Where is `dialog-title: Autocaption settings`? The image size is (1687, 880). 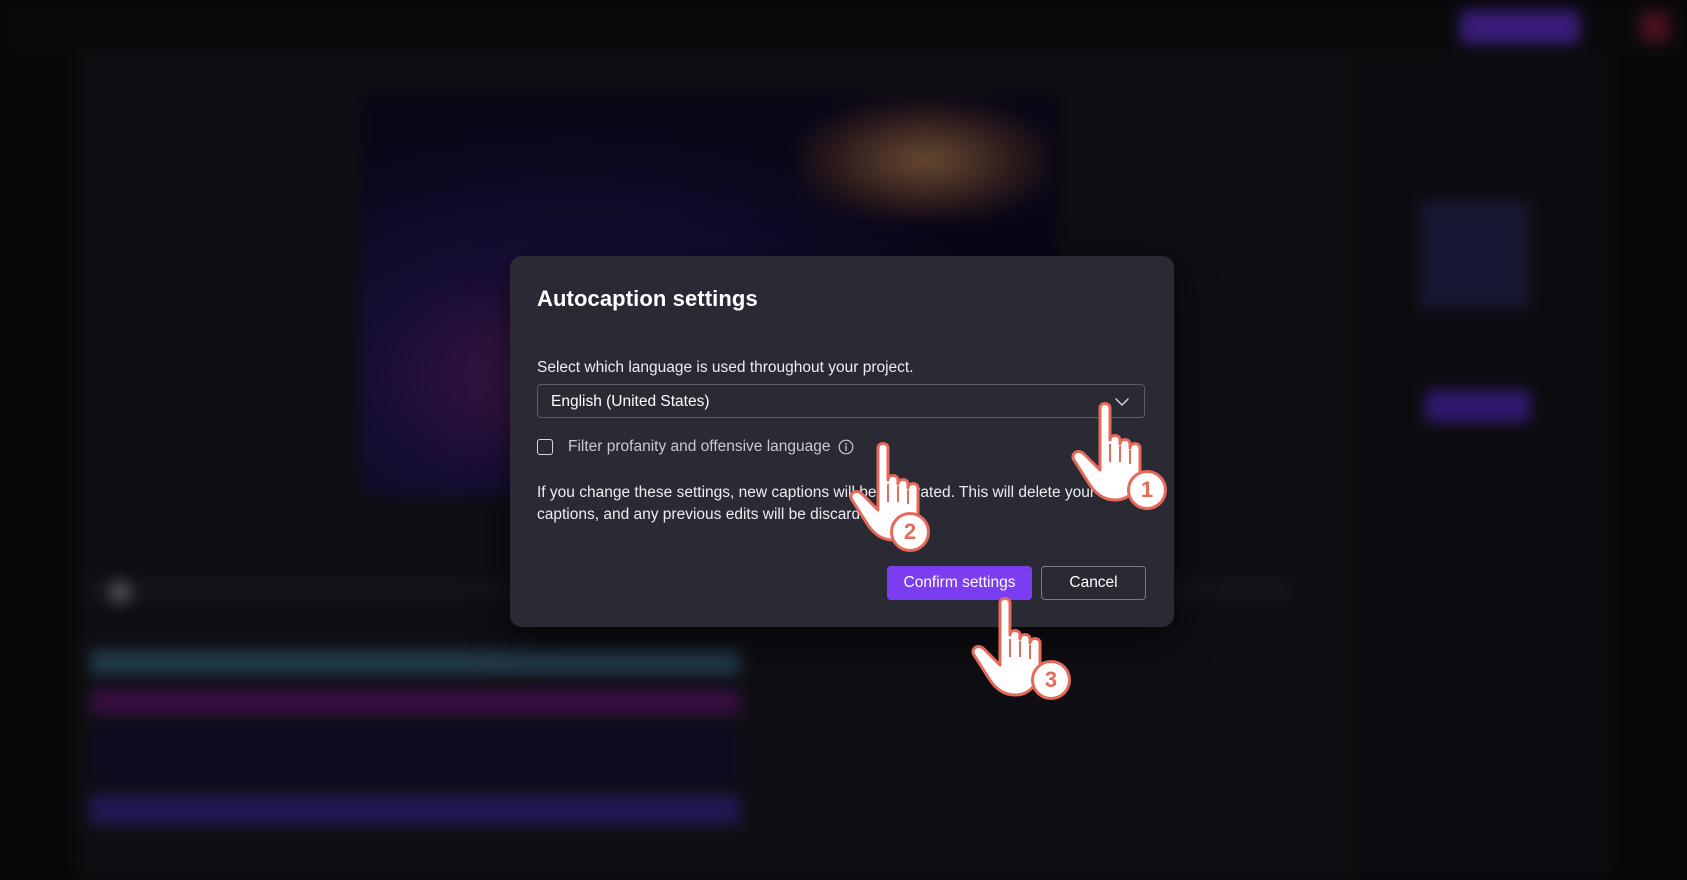 dialog-title: Autocaption settings is located at coordinates (647, 298).